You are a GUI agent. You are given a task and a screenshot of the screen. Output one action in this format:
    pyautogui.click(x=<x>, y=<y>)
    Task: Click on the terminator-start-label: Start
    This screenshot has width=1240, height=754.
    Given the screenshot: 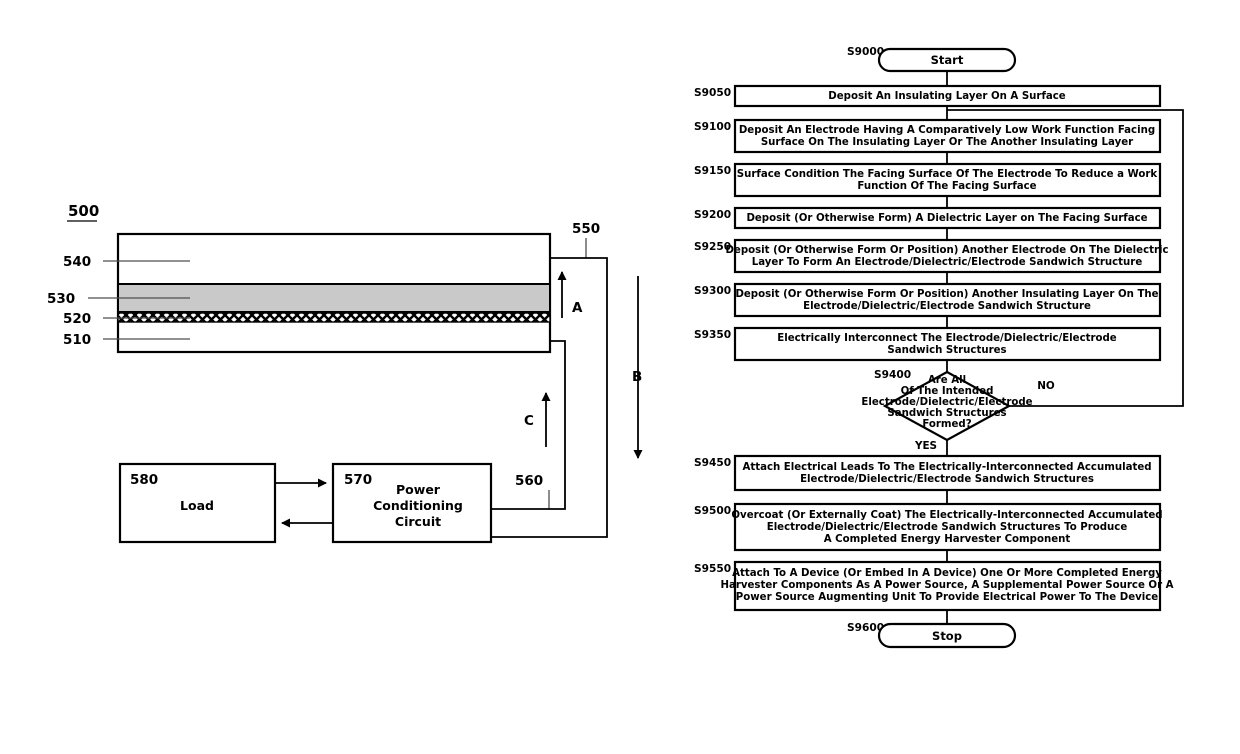 What is the action you would take?
    pyautogui.click(x=947, y=60)
    